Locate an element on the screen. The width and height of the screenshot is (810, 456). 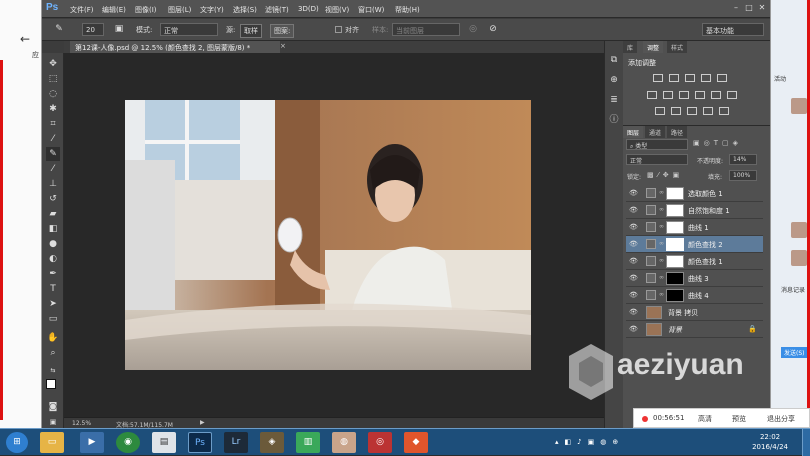
pen-tool-icon: ✒ is located at coordinates (53, 274).